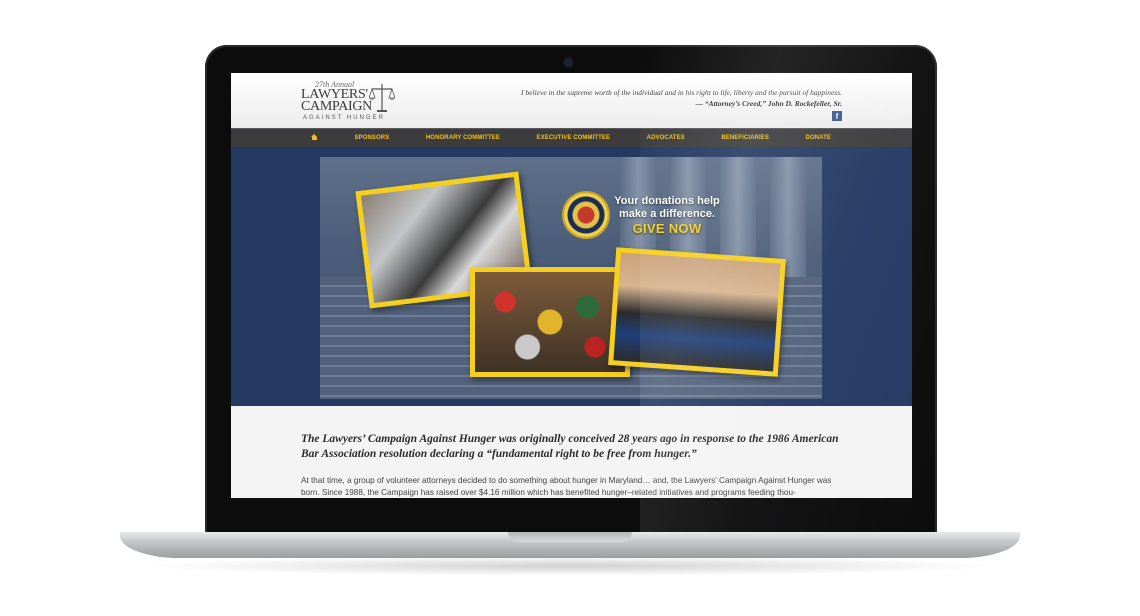 Image resolution: width=1140 pixels, height=616 pixels. I want to click on canned-food-photo, so click(550, 322).